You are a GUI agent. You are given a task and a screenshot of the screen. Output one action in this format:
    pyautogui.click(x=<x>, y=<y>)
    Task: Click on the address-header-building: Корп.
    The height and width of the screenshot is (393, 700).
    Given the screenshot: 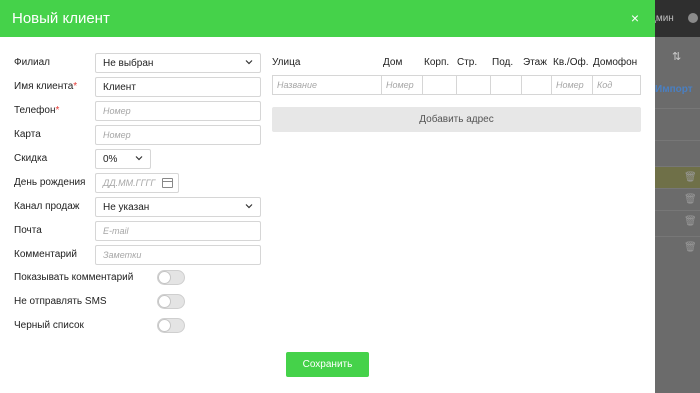 What is the action you would take?
    pyautogui.click(x=437, y=62)
    